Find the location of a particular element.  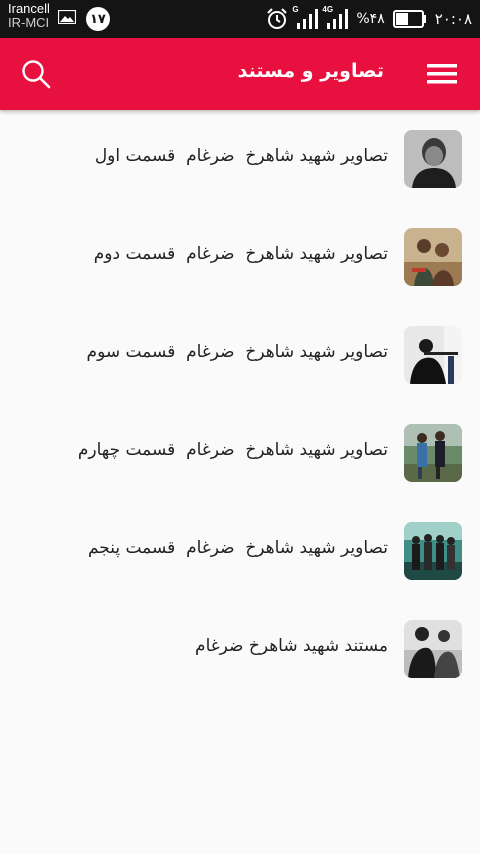

battery-icon is located at coordinates (409, 19).